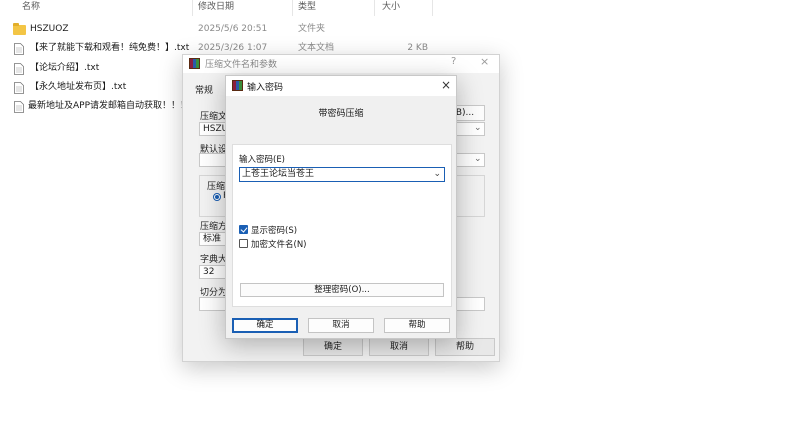 This screenshot has height=424, width=800. I want to click on password-dialog-title: 输入密码, so click(265, 88).